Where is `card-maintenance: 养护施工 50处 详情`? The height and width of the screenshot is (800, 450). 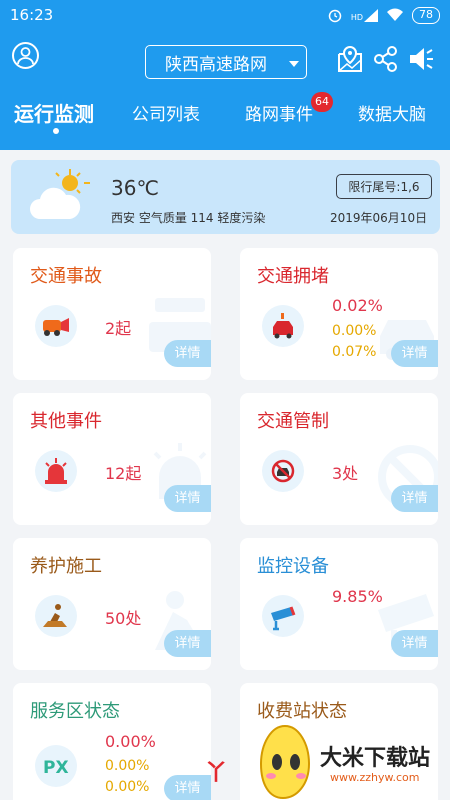 card-maintenance: 养护施工 50处 详情 is located at coordinates (112, 604).